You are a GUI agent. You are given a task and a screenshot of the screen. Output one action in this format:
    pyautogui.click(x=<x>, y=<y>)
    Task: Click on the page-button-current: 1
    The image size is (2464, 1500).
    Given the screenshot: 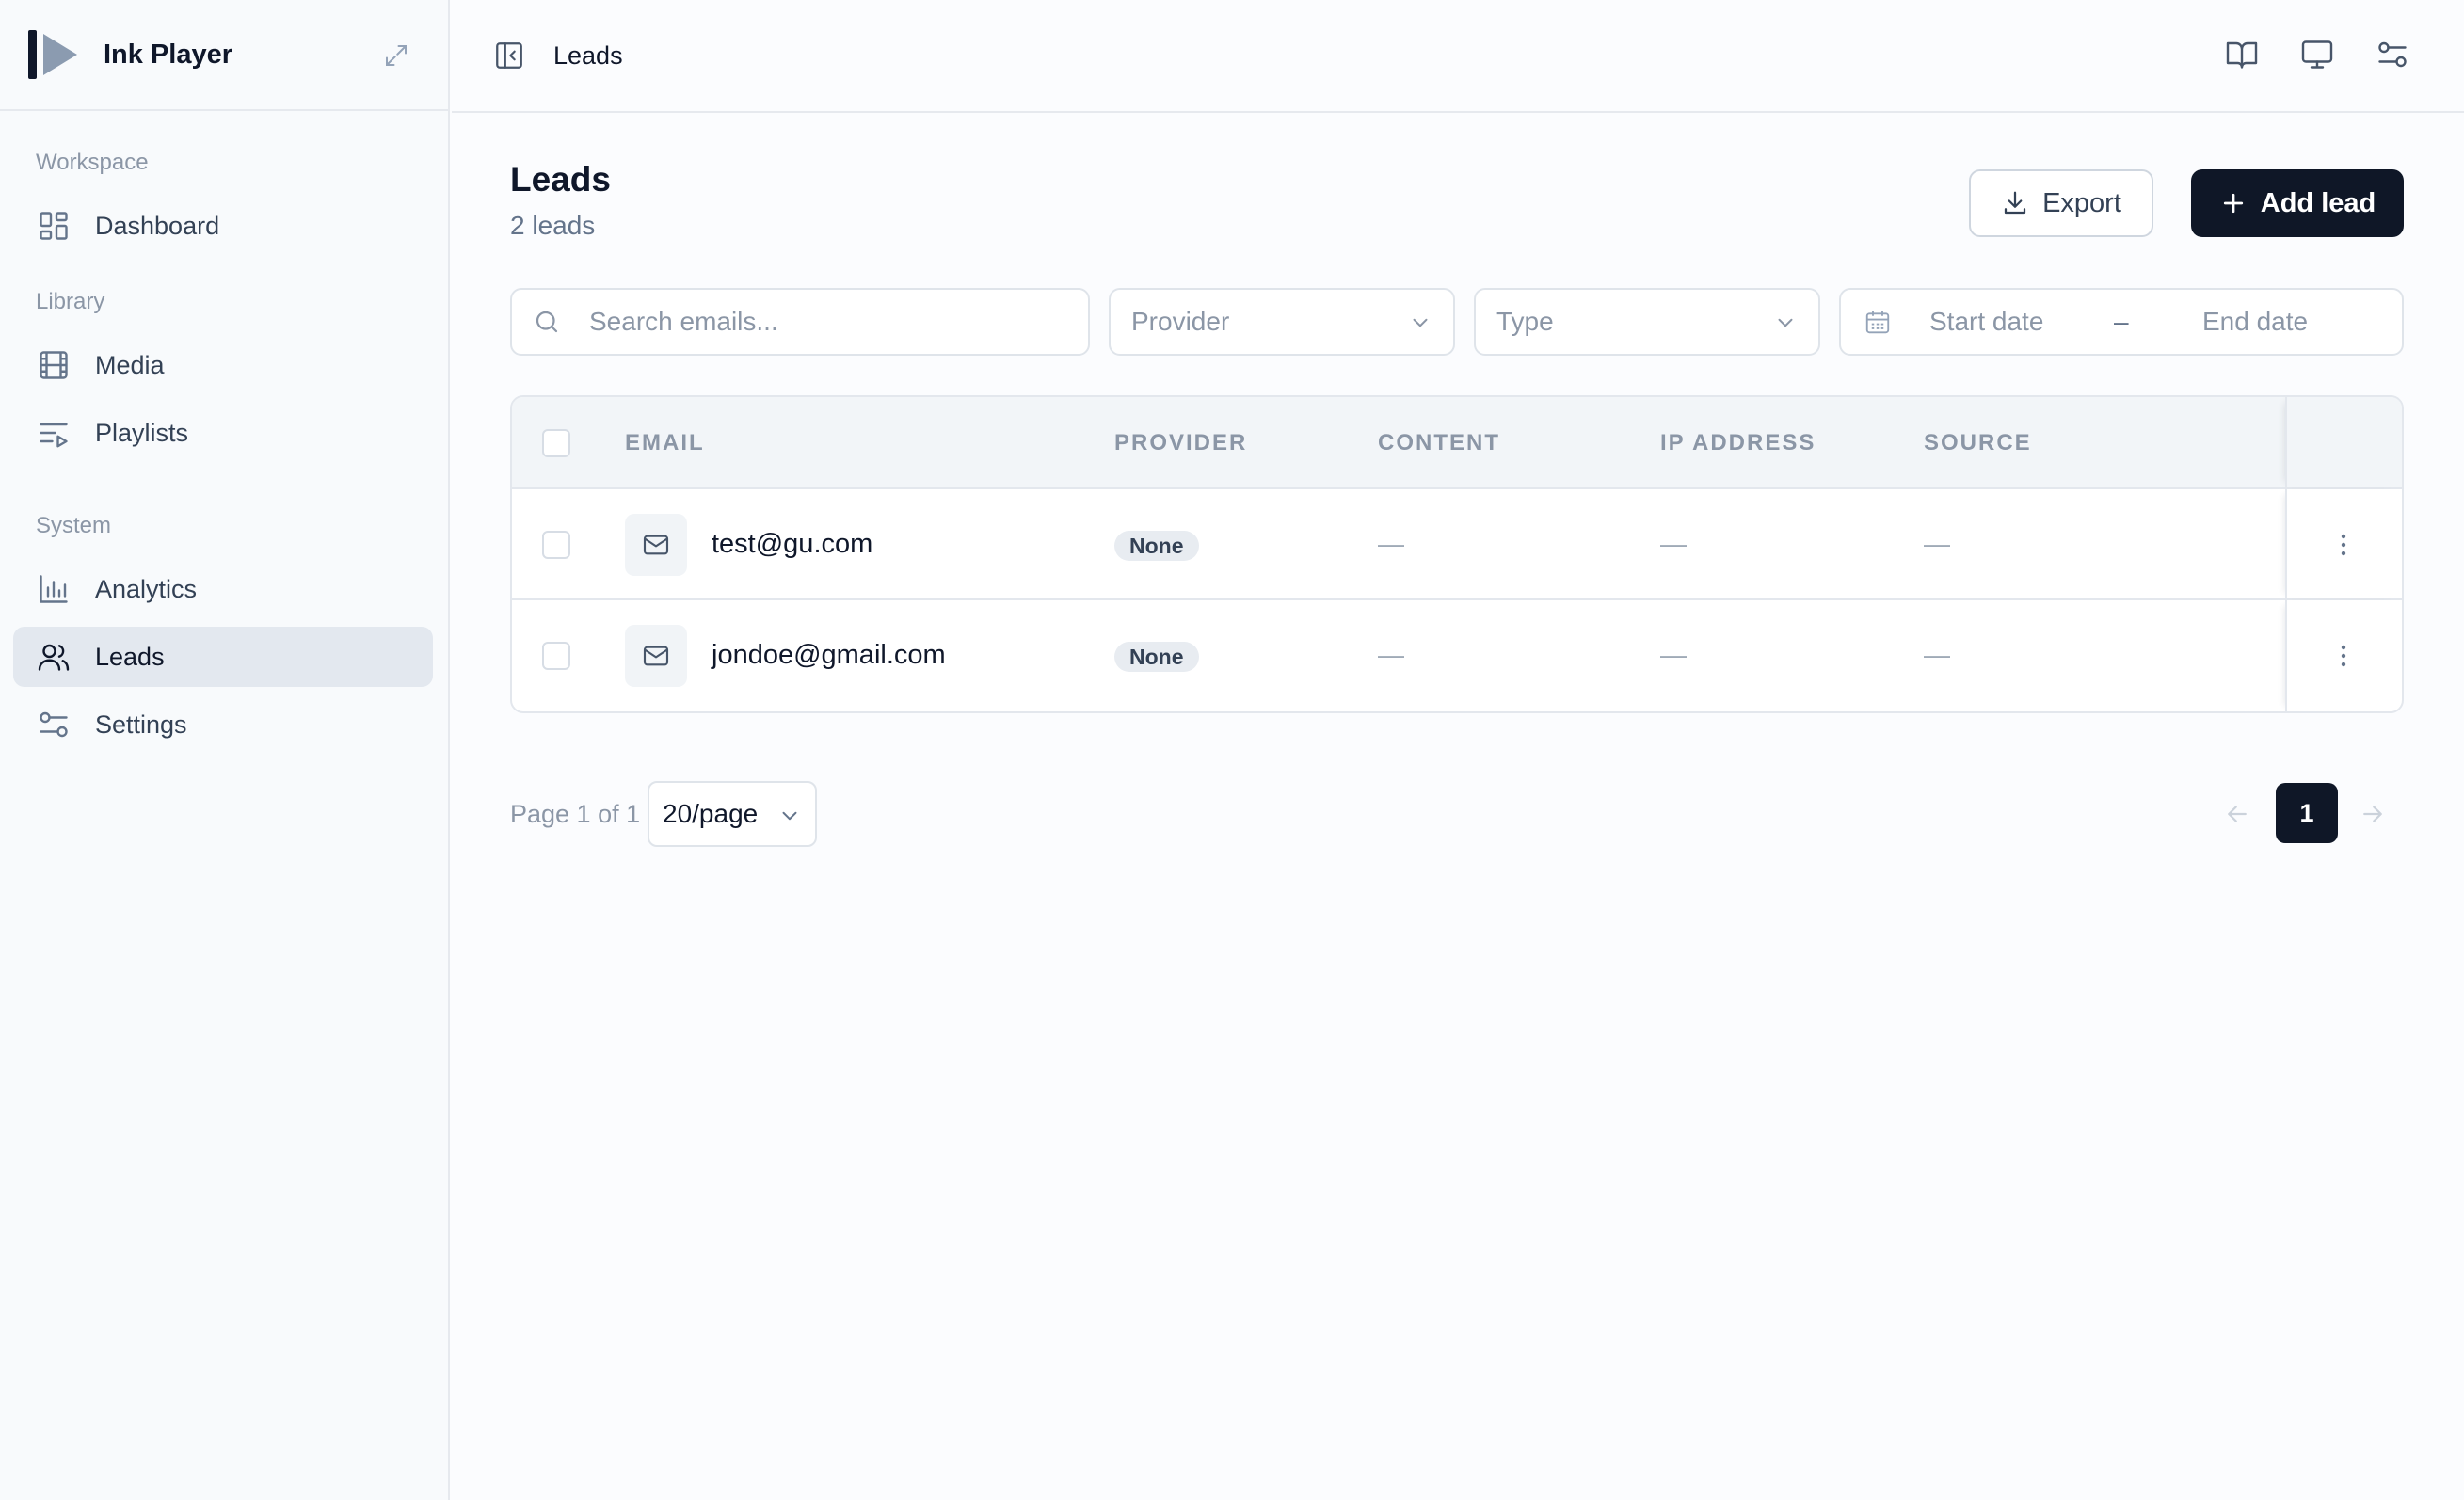 What is the action you would take?
    pyautogui.click(x=2307, y=813)
    